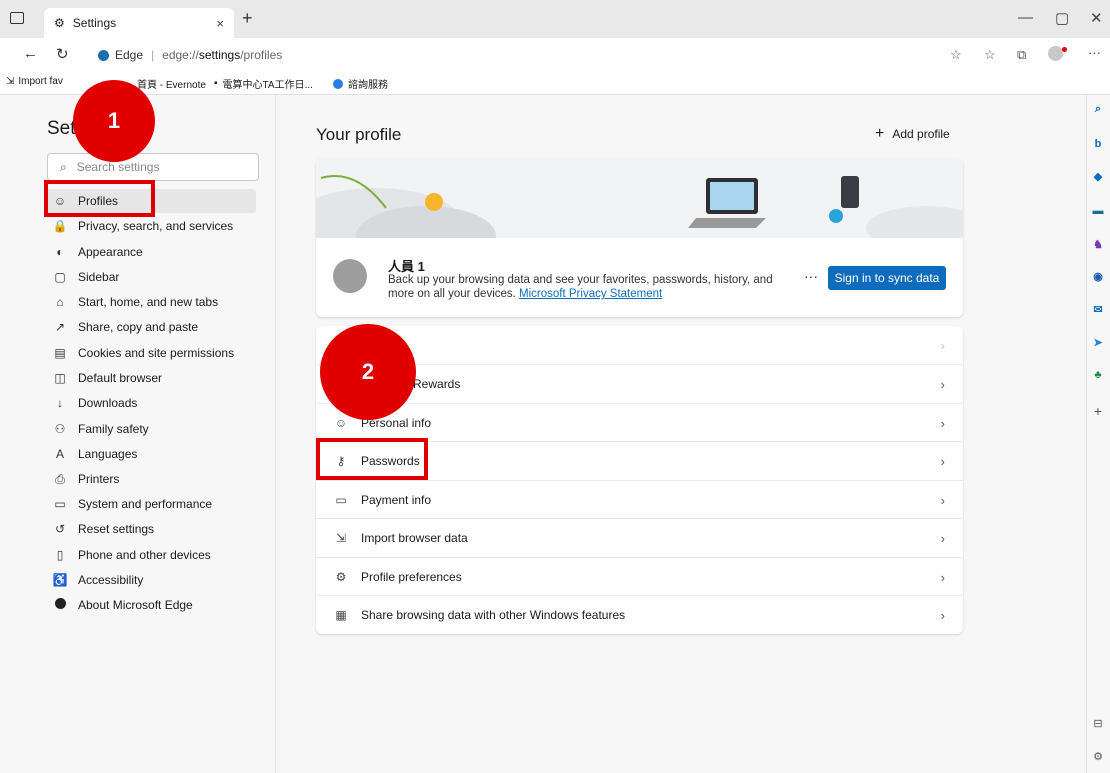 The width and height of the screenshot is (1110, 773). What do you see at coordinates (111, 580) in the screenshot?
I see `sidebar-item-label: Accessibility` at bounding box center [111, 580].